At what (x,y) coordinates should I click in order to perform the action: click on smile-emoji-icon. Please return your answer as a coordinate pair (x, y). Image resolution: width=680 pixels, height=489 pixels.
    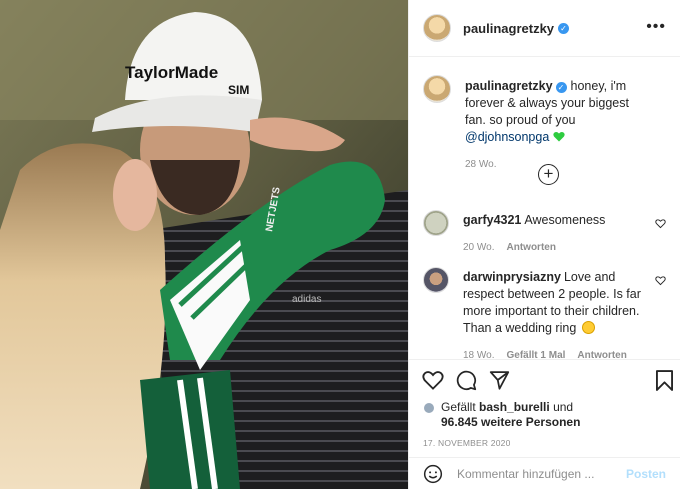
    Looking at the image, I should click on (588, 327).